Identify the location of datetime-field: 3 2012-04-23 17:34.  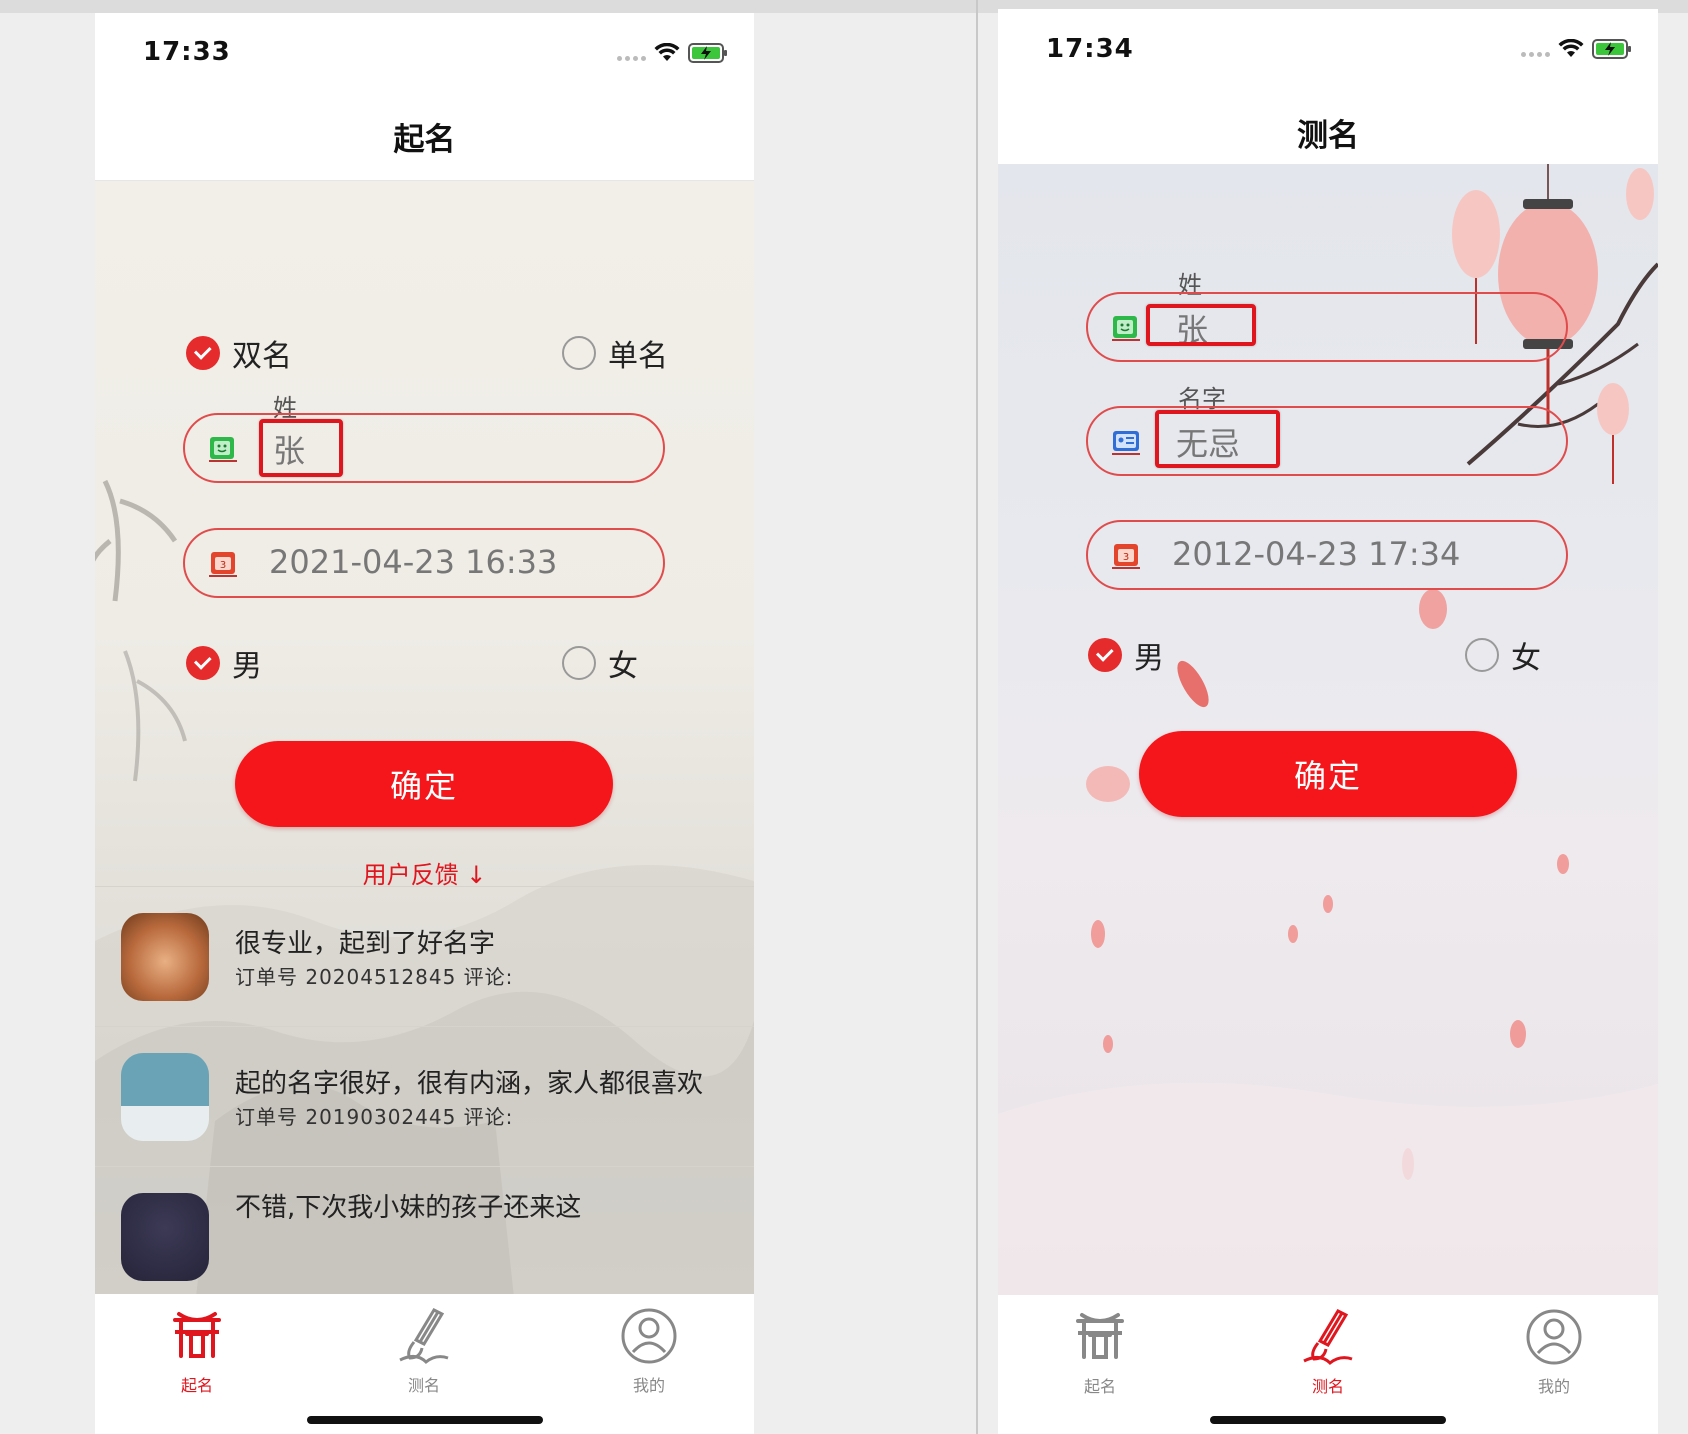
(1327, 555).